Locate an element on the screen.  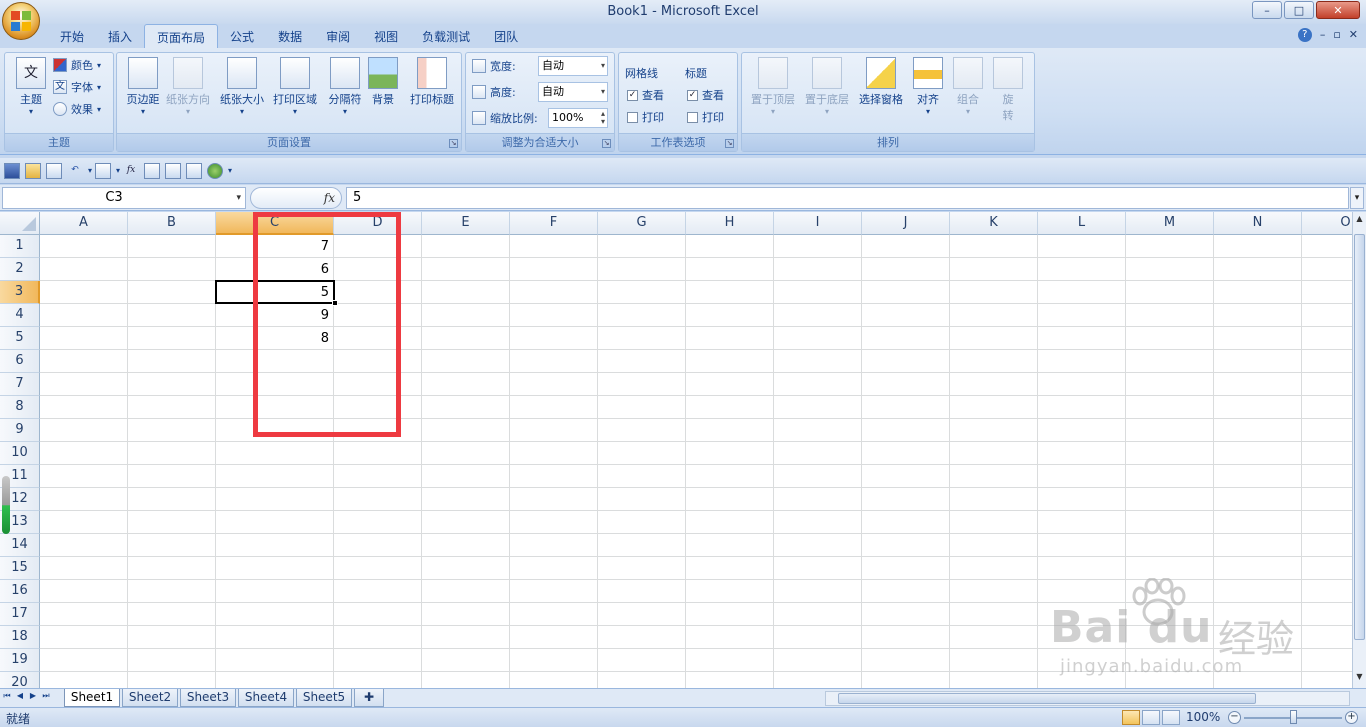
tab-formulas: 公式 is located at coordinates (242, 36).